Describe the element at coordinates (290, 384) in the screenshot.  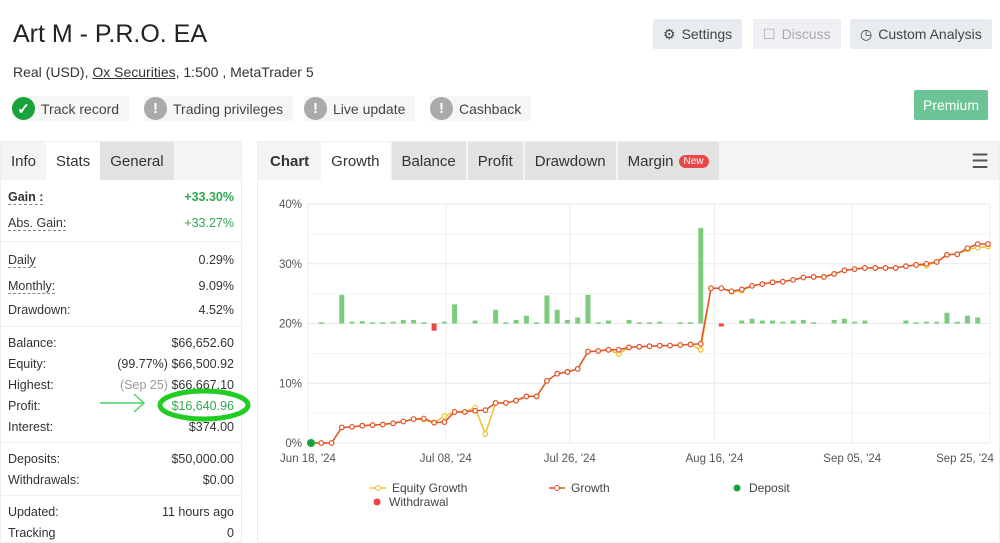
I see `y-tick-label: 10%` at that location.